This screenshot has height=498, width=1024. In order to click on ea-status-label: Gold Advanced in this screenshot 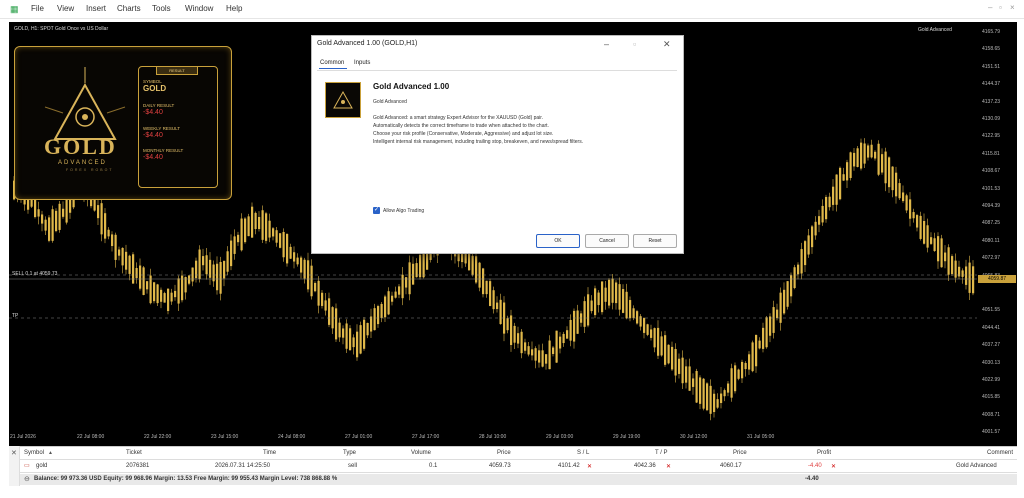, I will do `click(935, 30)`.